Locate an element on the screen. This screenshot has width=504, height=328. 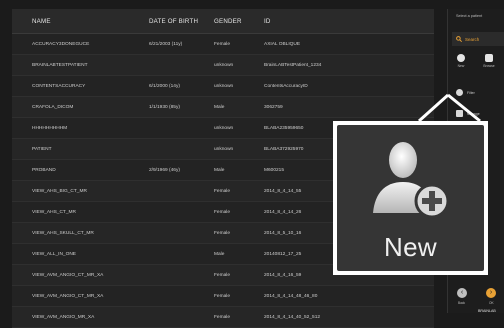
add-user-icon is located at coordinates (411, 180).